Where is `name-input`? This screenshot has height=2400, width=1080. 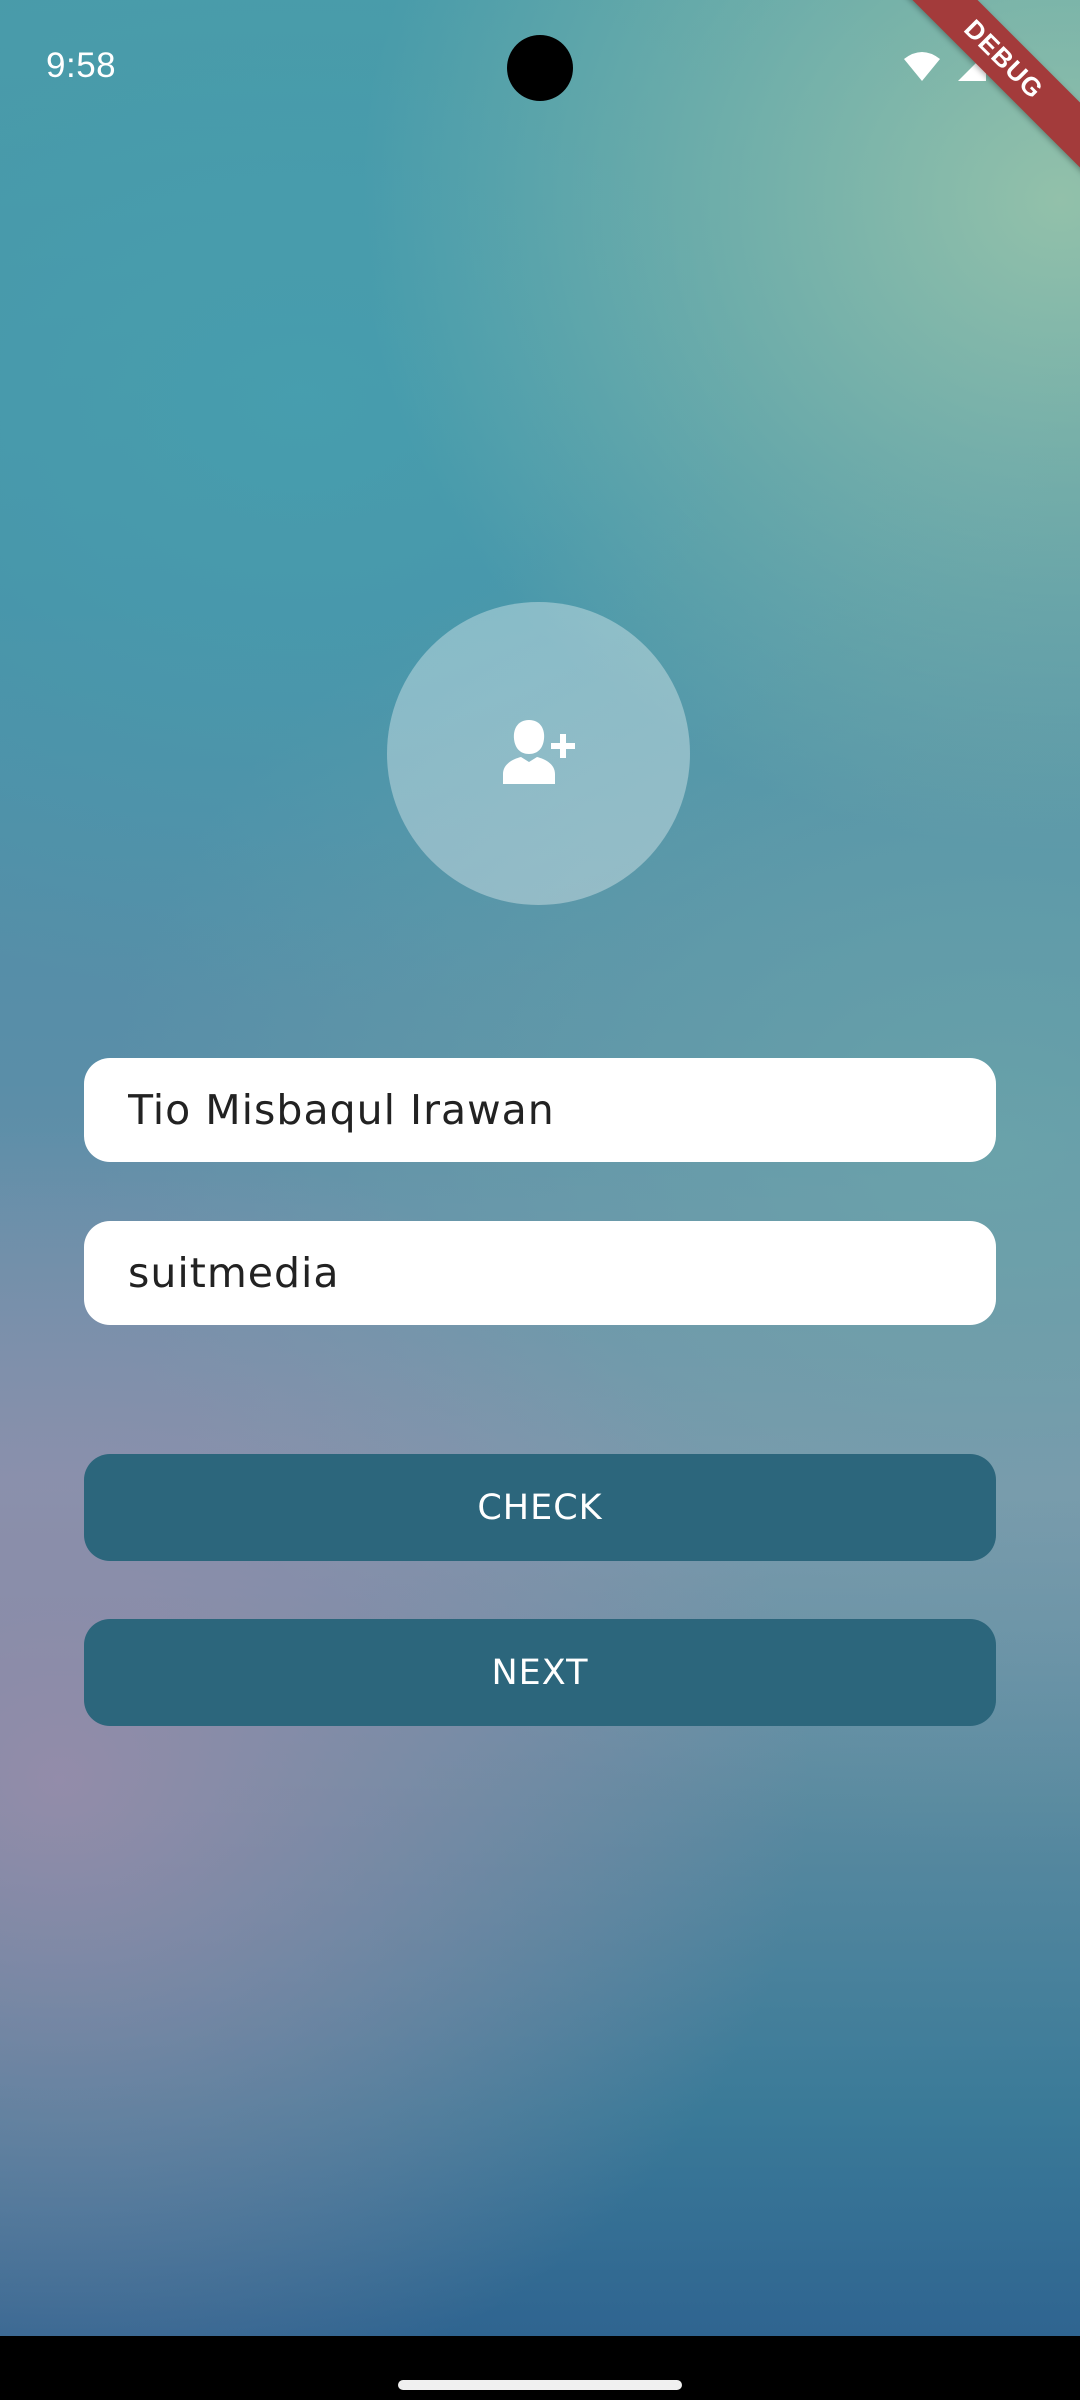 name-input is located at coordinates (540, 1110).